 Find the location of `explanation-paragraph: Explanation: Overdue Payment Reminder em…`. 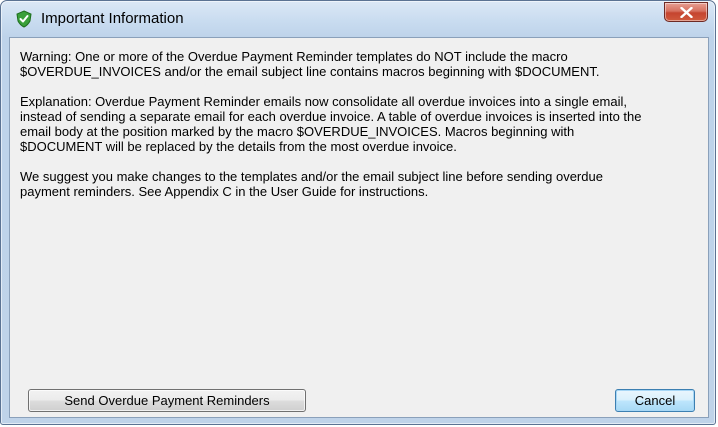

explanation-paragraph: Explanation: Overdue Payment Reminder em… is located at coordinates (331, 124).